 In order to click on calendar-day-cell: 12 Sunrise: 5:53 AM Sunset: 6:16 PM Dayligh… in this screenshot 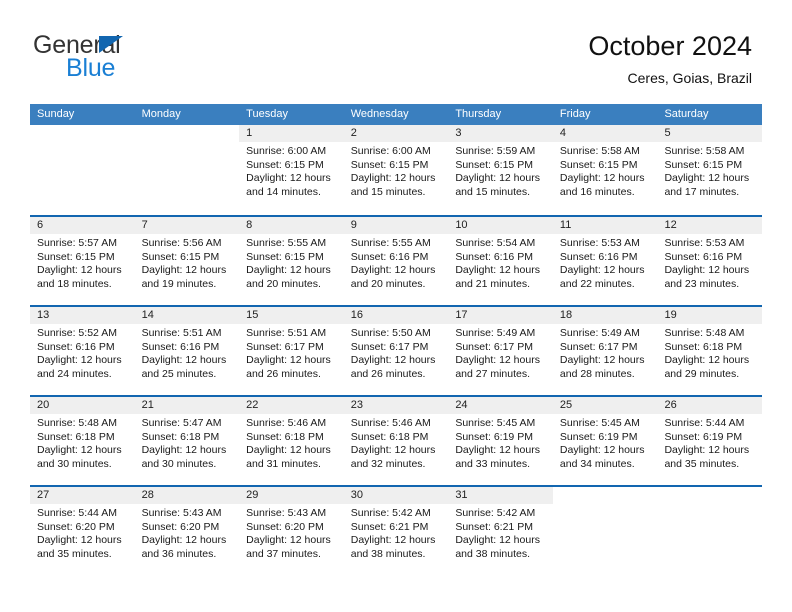, I will do `click(710, 261)`.